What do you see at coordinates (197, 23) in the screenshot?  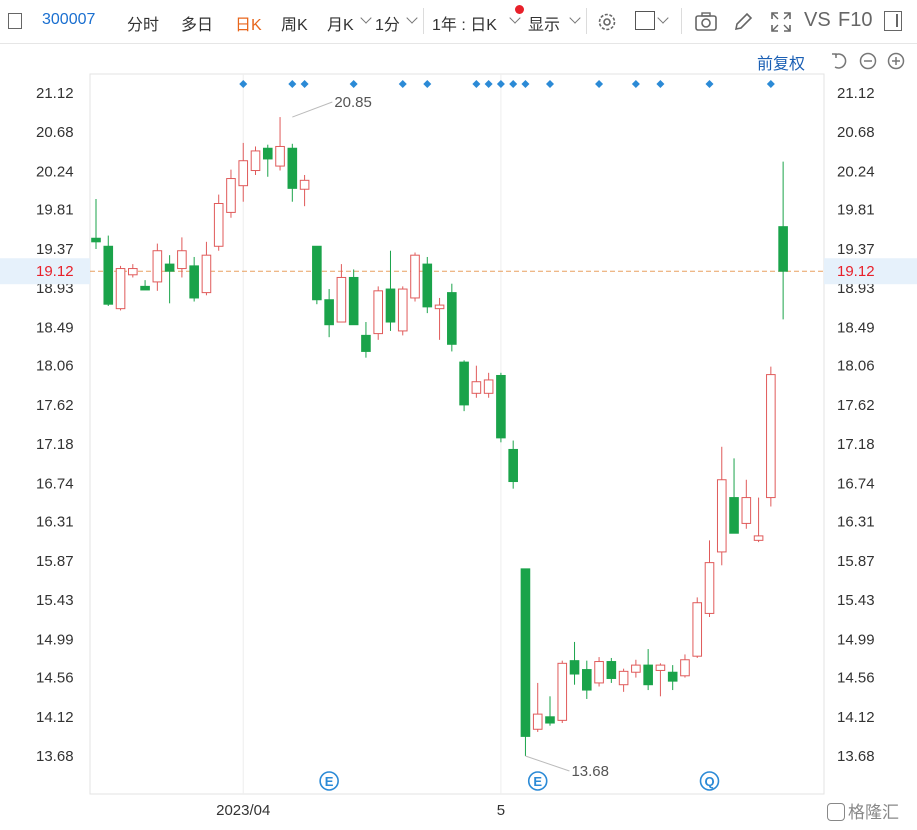 I see `tab-duori: 多日` at bounding box center [197, 23].